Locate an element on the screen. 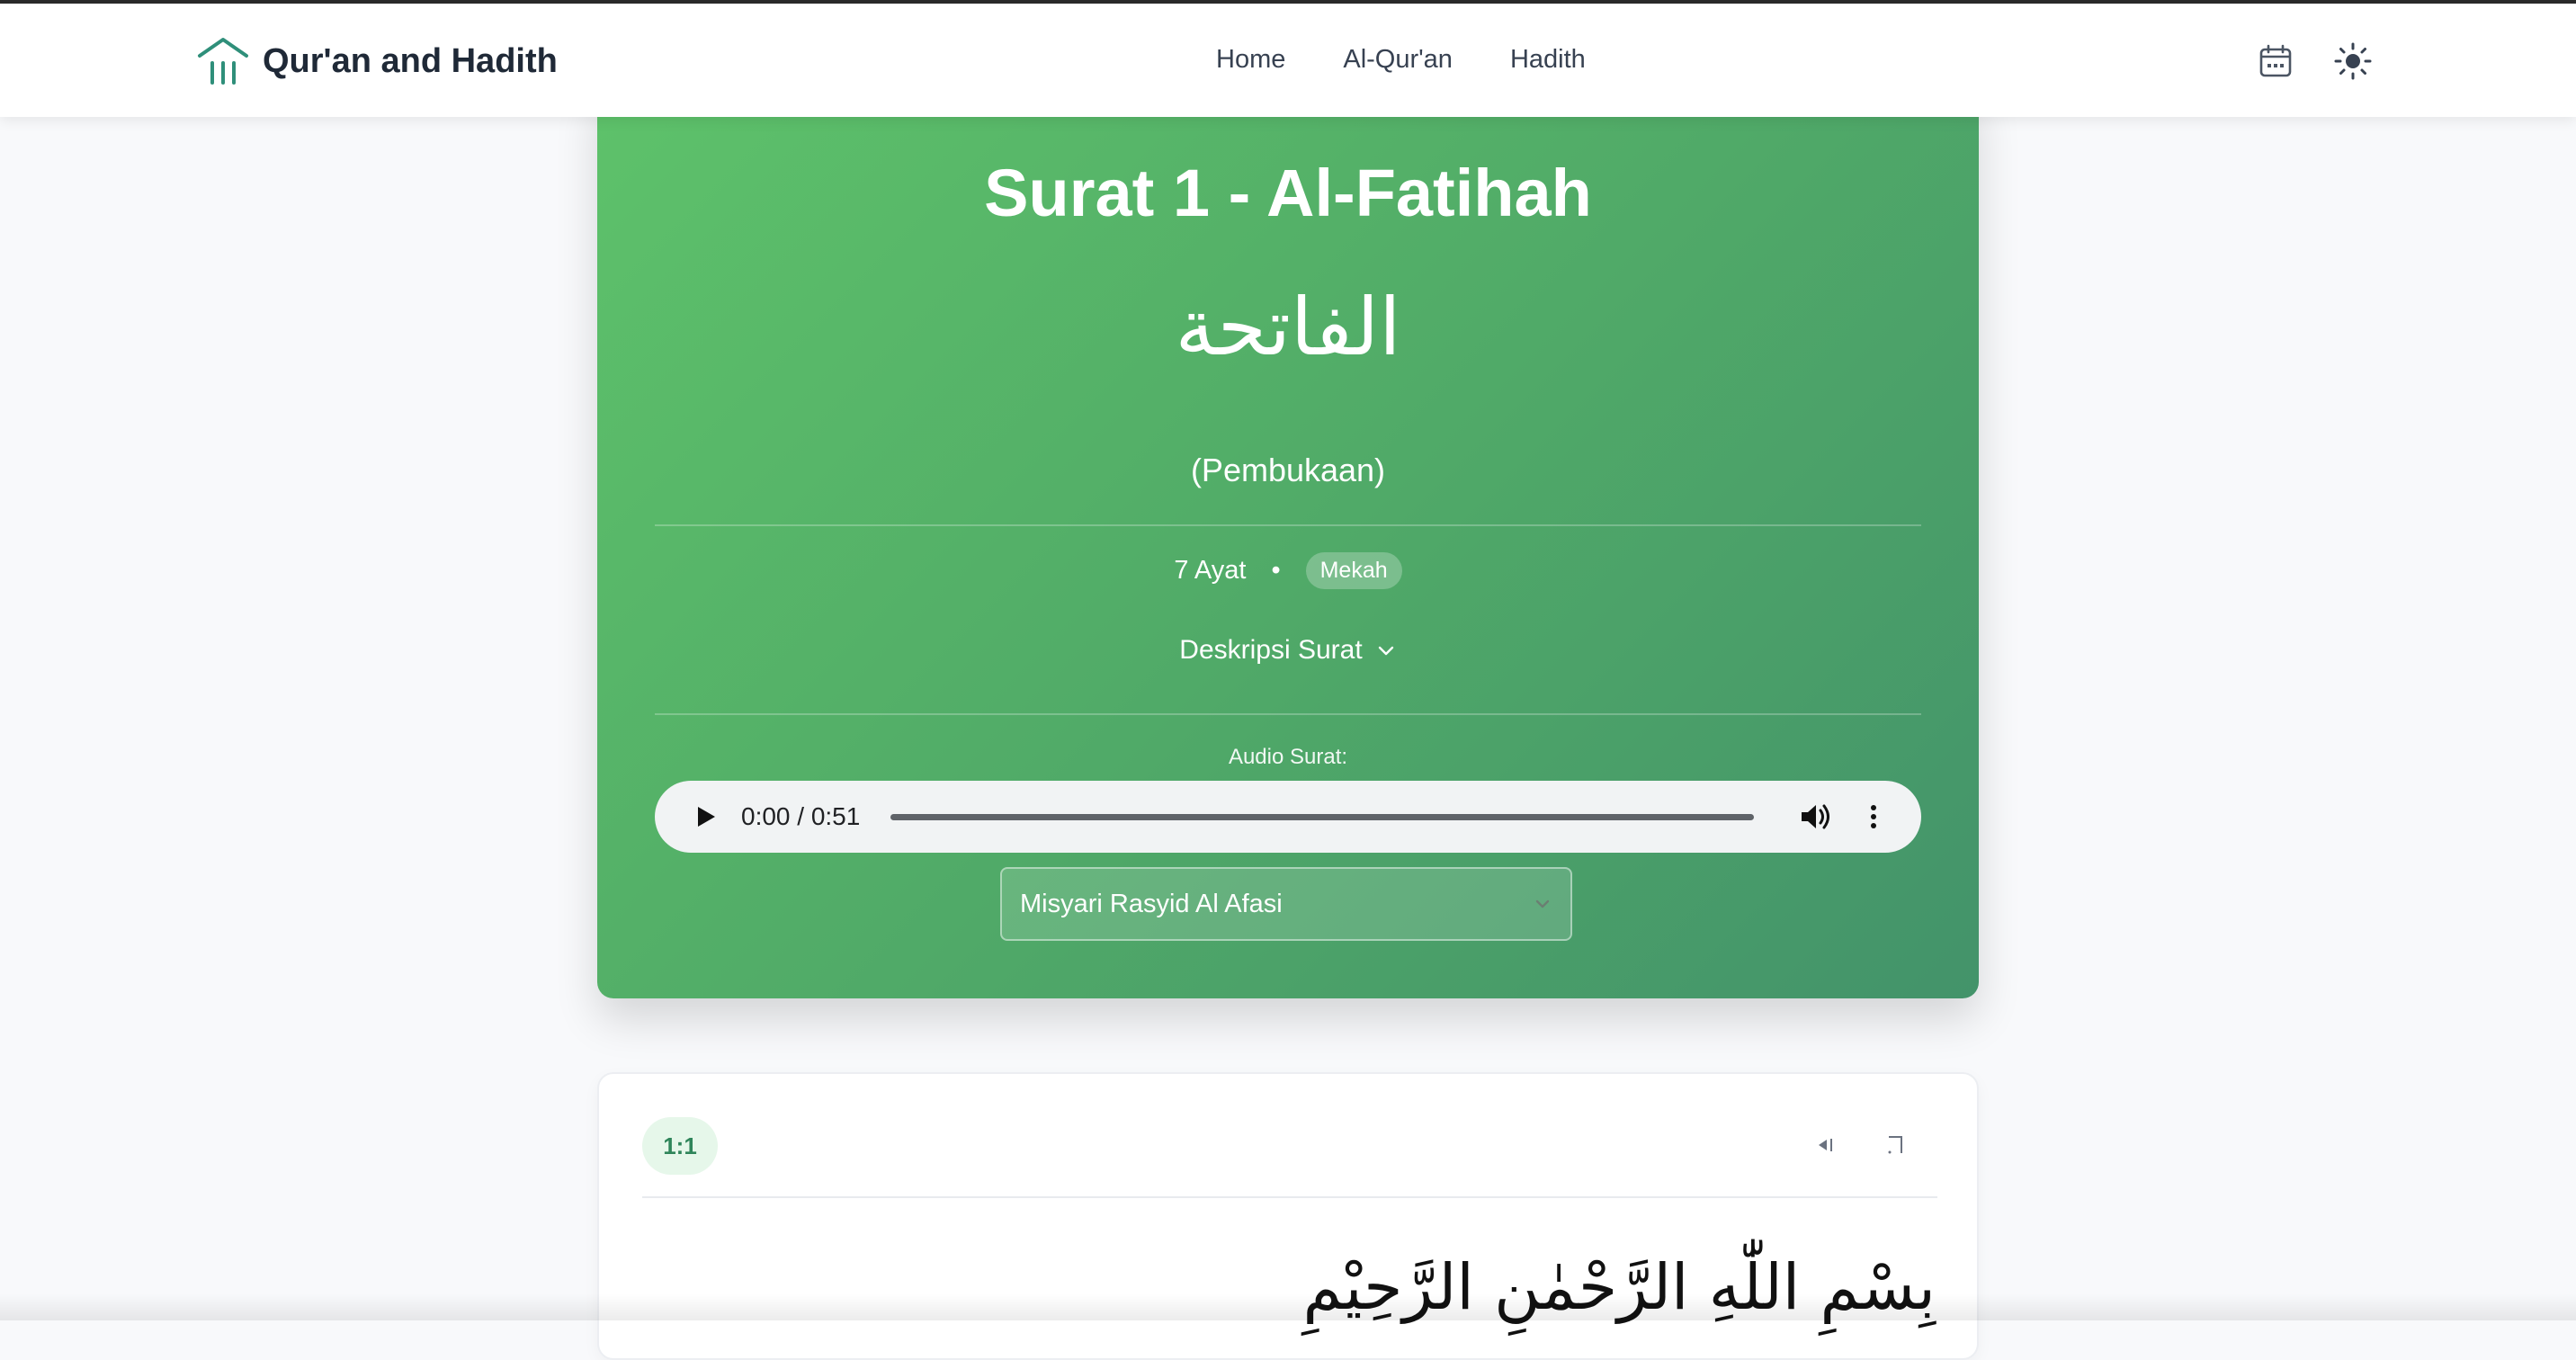 The width and height of the screenshot is (2576, 1360). main-menu: Home Al-Qur'an Hadith is located at coordinates (1401, 60).